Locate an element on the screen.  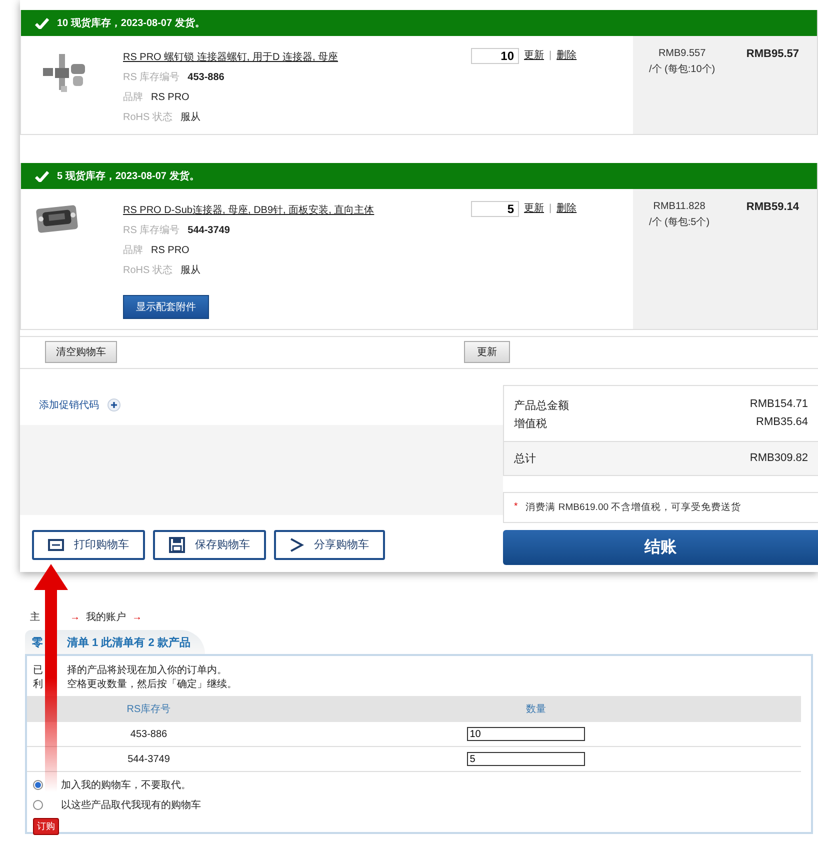
share-icon is located at coordinates (297, 545).